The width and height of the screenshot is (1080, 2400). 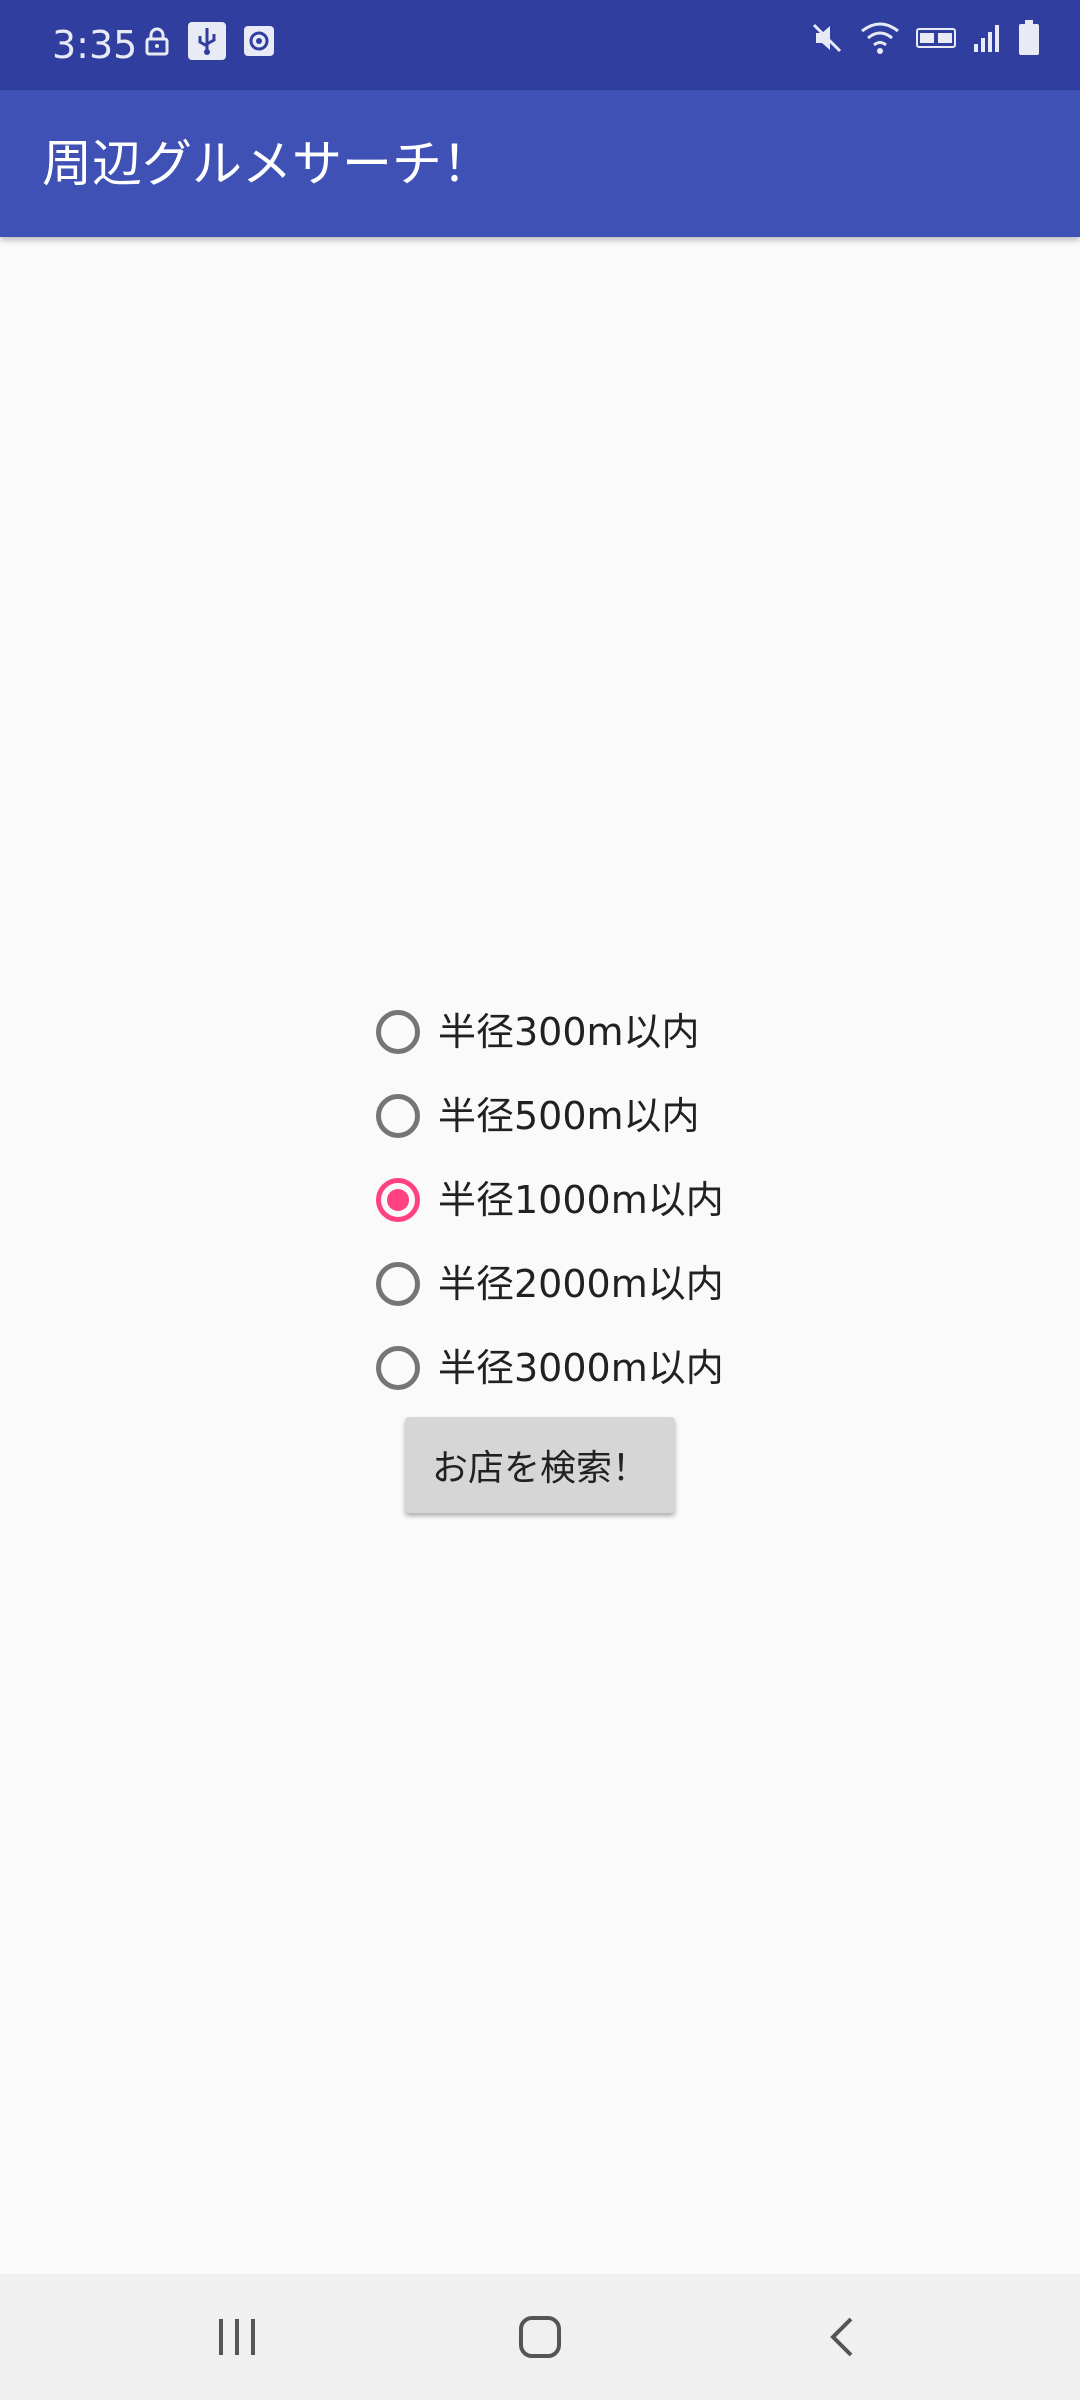 What do you see at coordinates (237, 2337) in the screenshot?
I see `recent-apps-icon` at bounding box center [237, 2337].